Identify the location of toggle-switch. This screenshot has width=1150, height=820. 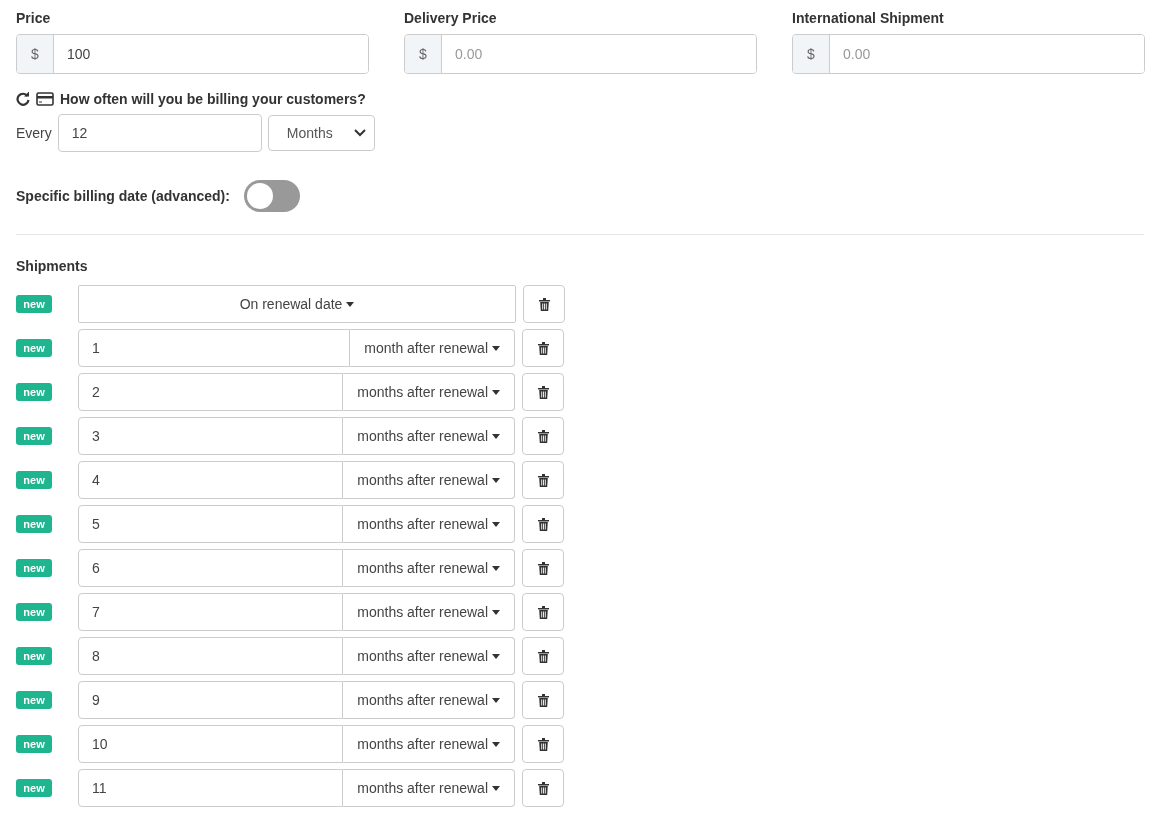
(271, 196).